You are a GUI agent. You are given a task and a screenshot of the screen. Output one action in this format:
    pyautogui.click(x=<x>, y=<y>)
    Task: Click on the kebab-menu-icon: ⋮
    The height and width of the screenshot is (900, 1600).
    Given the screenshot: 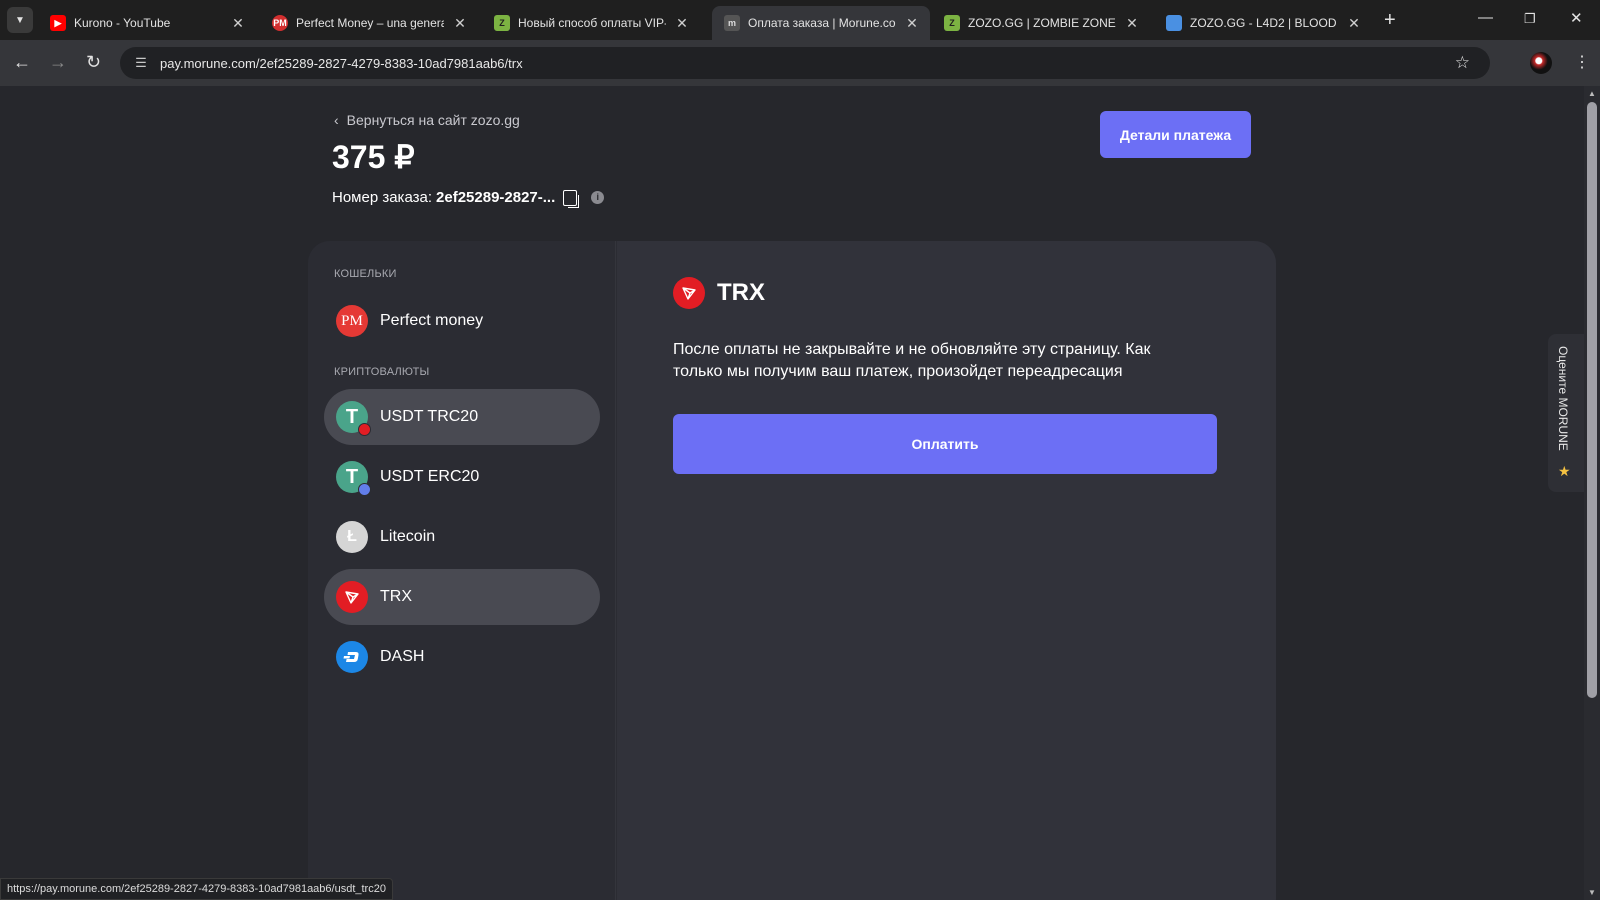 What is the action you would take?
    pyautogui.click(x=1582, y=62)
    